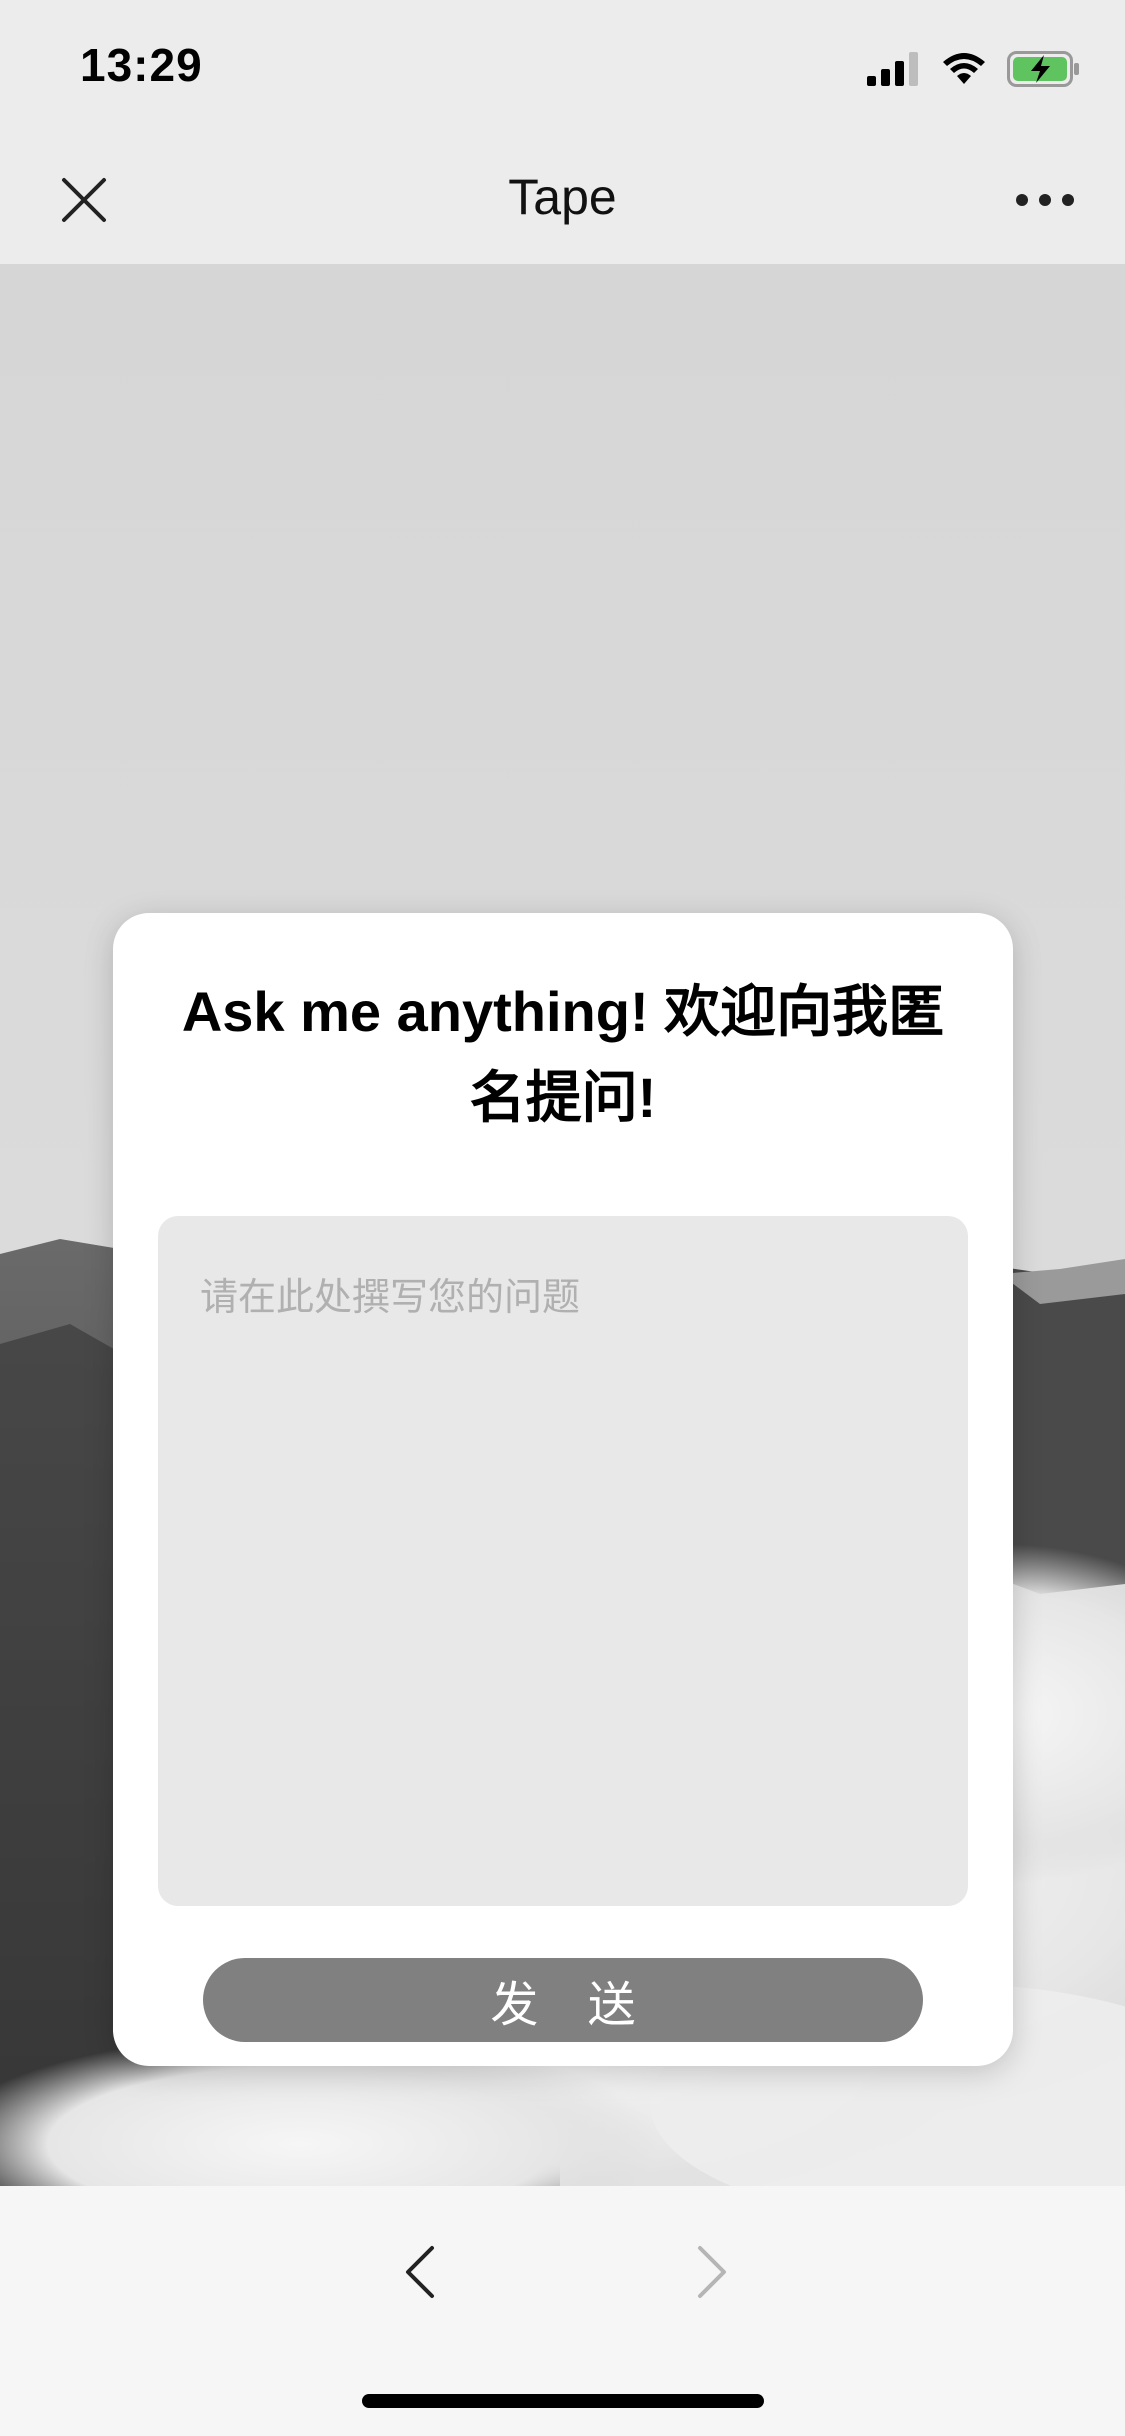 The image size is (1125, 2436). What do you see at coordinates (1043, 69) in the screenshot?
I see `battery-charging-icon` at bounding box center [1043, 69].